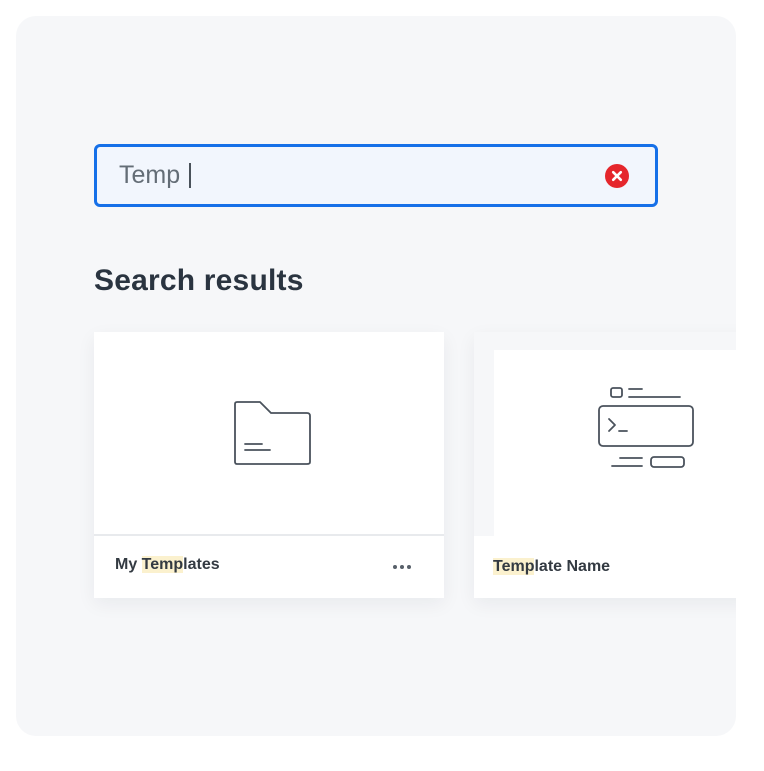 This screenshot has height=771, width=764. I want to click on title-text: late Name, so click(572, 566).